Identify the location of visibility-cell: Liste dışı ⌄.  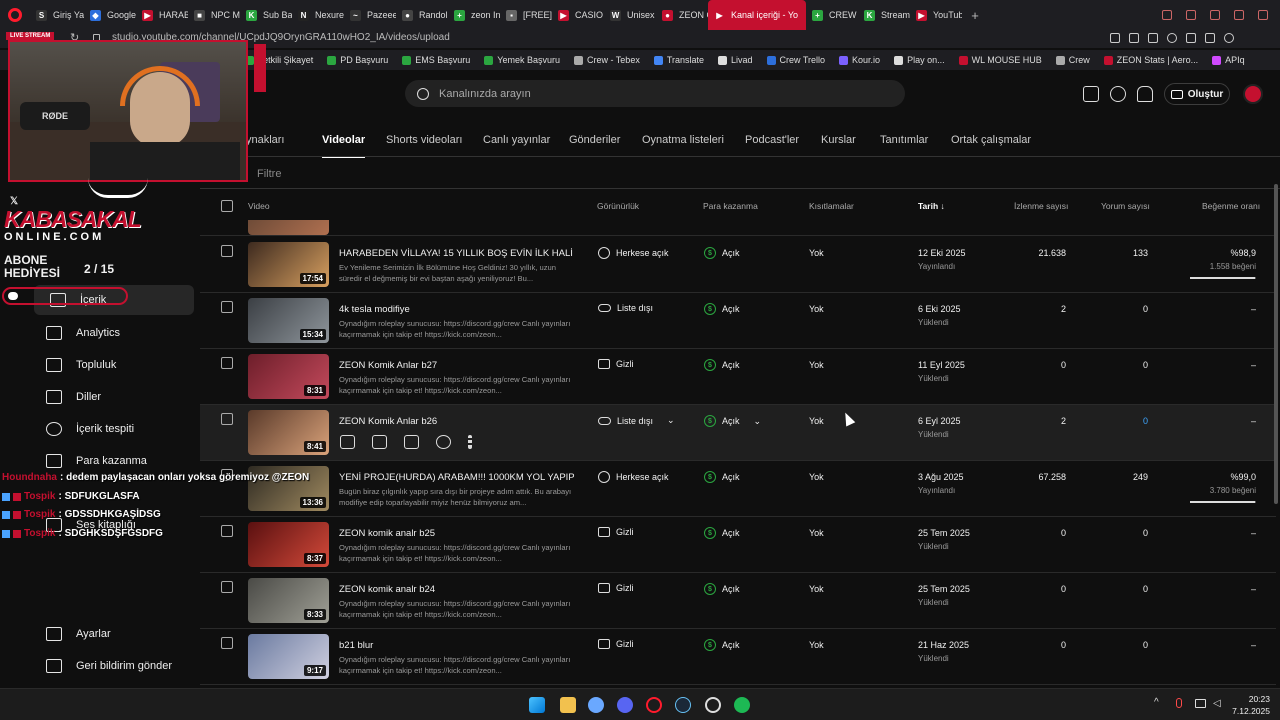
(636, 420).